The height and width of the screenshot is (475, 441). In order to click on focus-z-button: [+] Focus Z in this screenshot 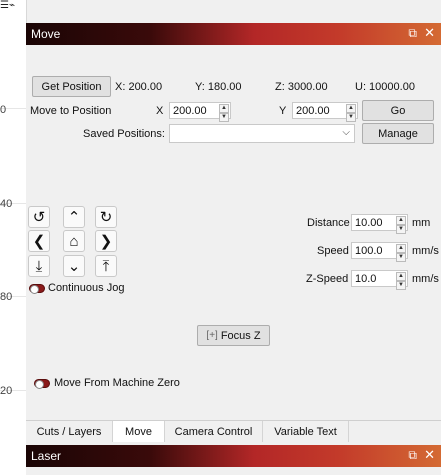, I will do `click(233, 335)`.